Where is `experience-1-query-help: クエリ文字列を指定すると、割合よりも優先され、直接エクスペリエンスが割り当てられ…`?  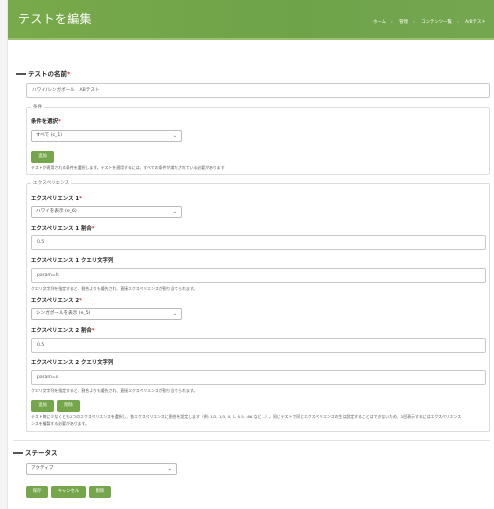 experience-1-query-help: クエリ文字列を指定すると、割合よりも優先され、直接エクスペリエンスが割り当てられ… is located at coordinates (114, 288).